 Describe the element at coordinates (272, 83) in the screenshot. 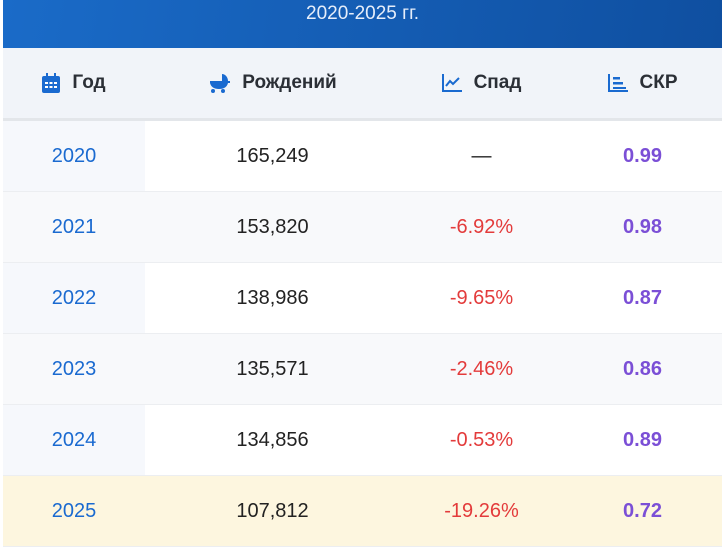

I see `header-births: Рождений` at that location.